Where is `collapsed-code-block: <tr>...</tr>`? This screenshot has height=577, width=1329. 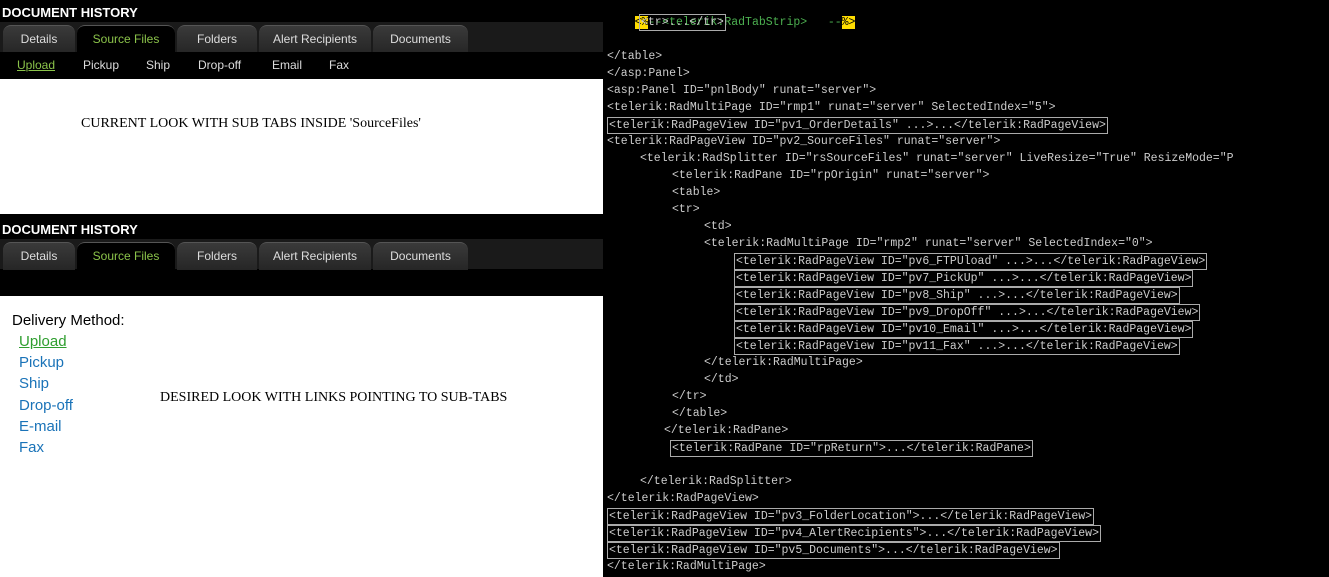 collapsed-code-block: <tr>...</tr> is located at coordinates (682, 22).